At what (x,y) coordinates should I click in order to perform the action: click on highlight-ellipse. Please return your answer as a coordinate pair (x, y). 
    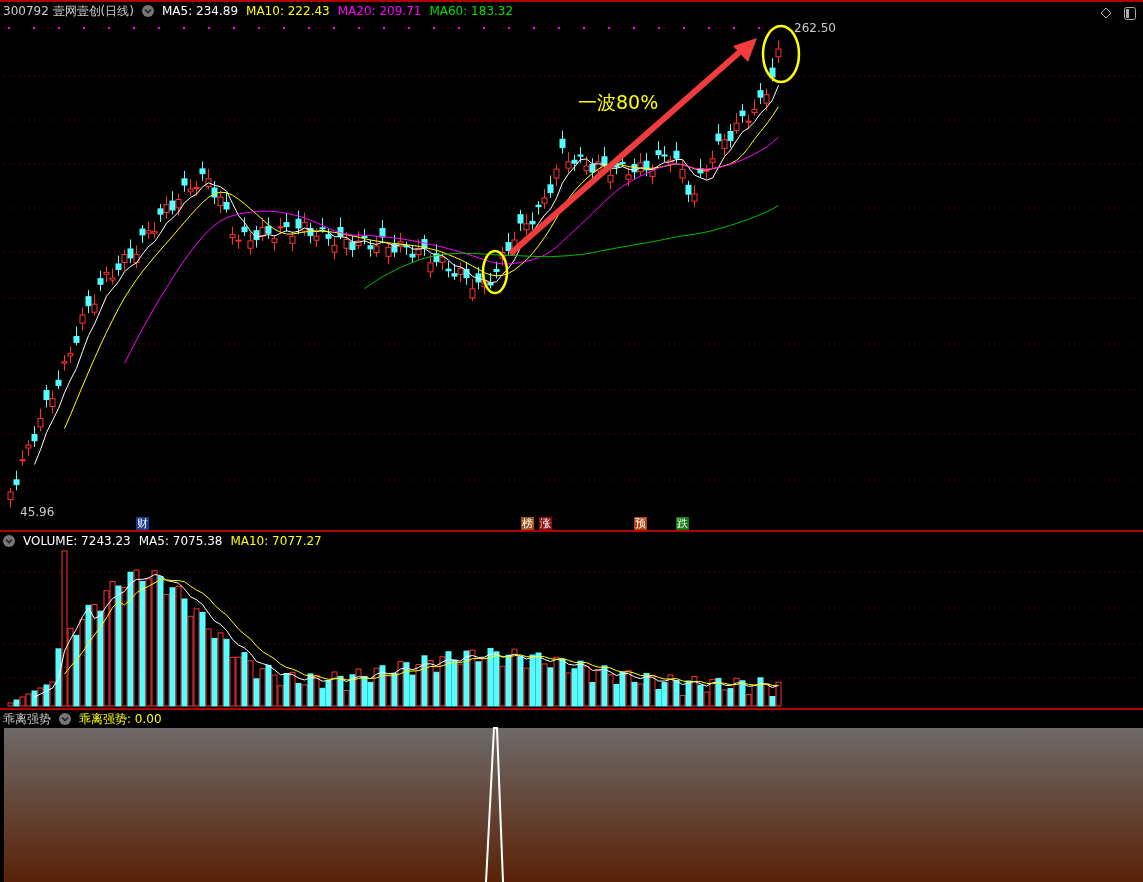
    Looking at the image, I should click on (495, 272).